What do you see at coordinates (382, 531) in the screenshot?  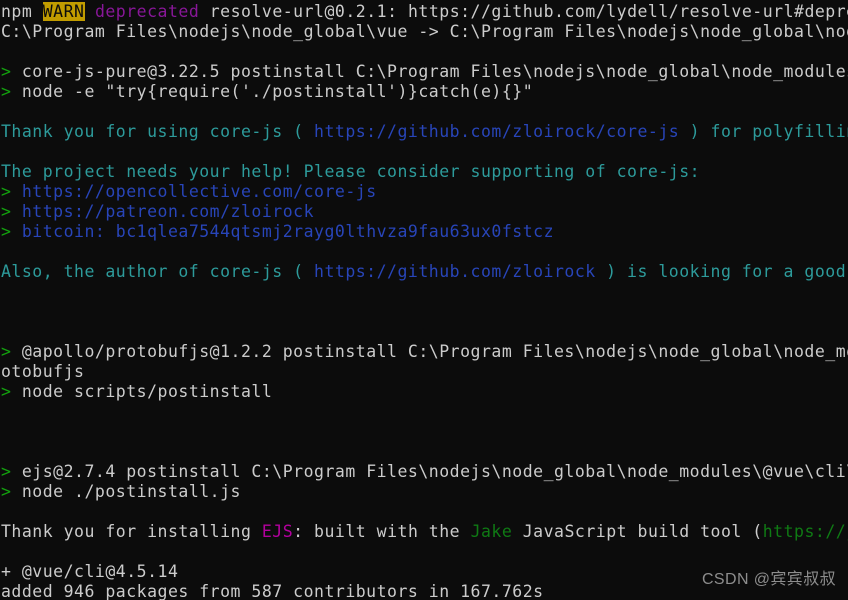 I see `terminal-text-segment: : built with the` at bounding box center [382, 531].